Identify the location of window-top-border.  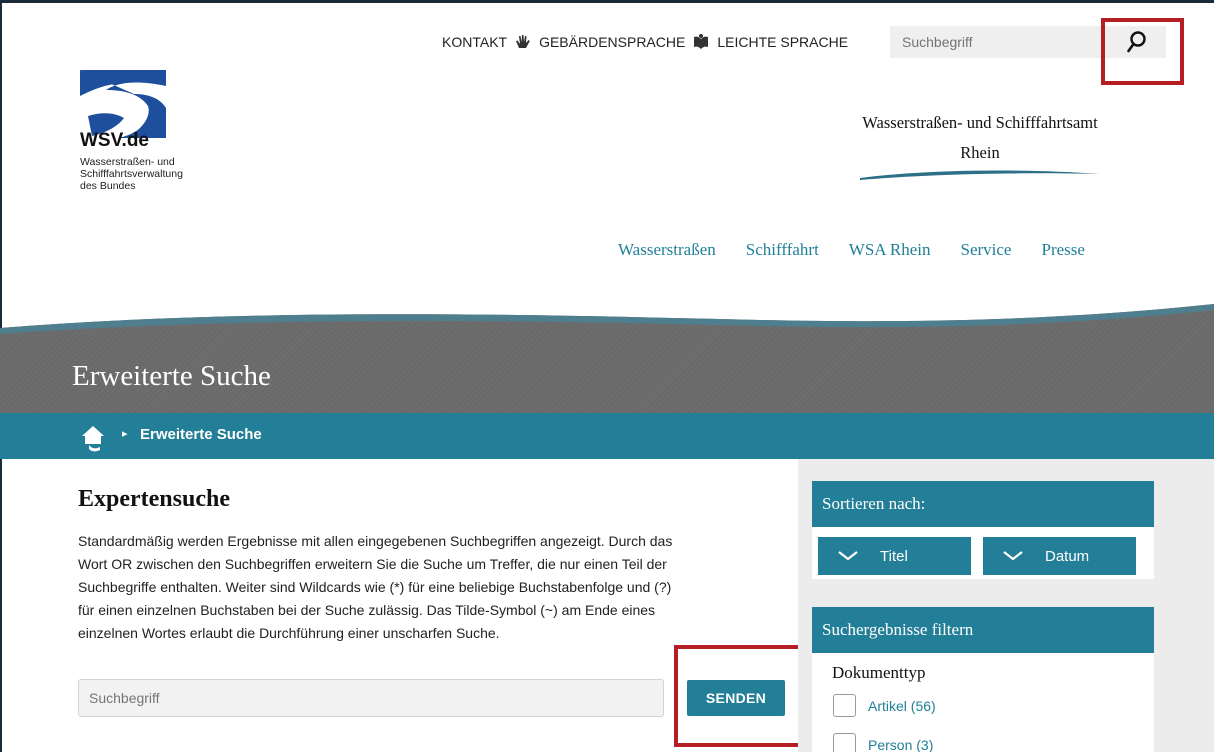
(607, 1).